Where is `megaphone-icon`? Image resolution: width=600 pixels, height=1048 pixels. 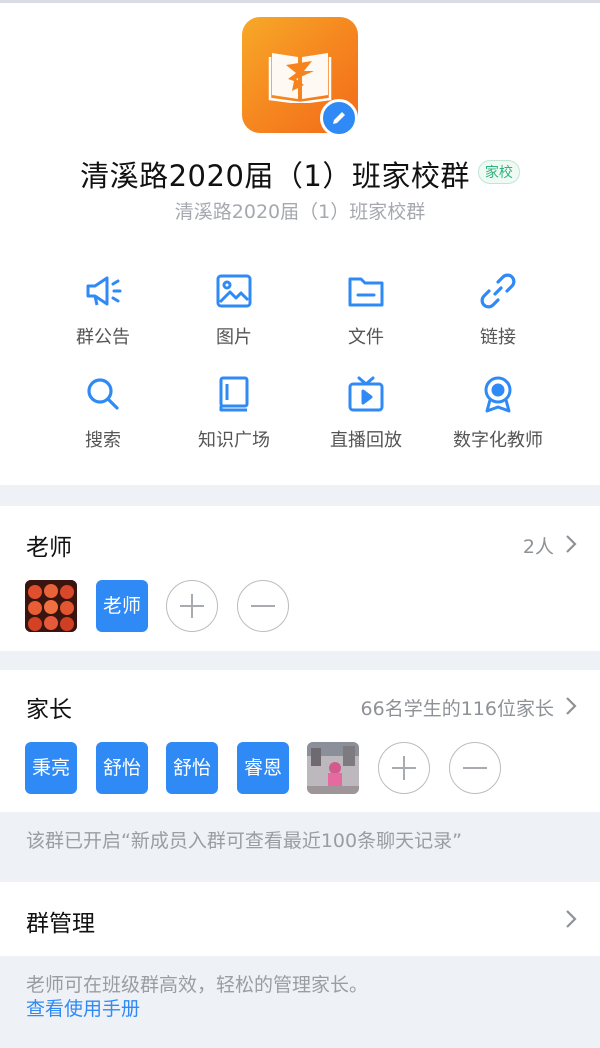 megaphone-icon is located at coordinates (104, 291).